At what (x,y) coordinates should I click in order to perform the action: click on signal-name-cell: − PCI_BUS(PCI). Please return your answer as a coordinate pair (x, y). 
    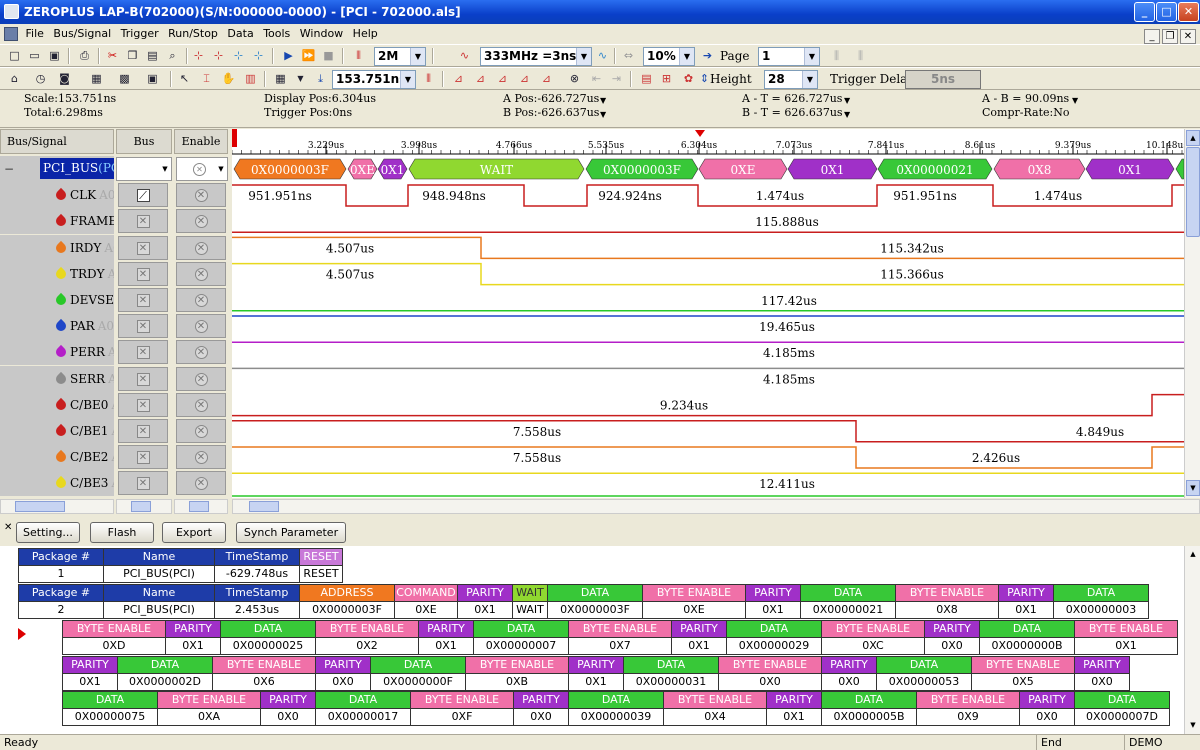
    Looking at the image, I should click on (57, 169).